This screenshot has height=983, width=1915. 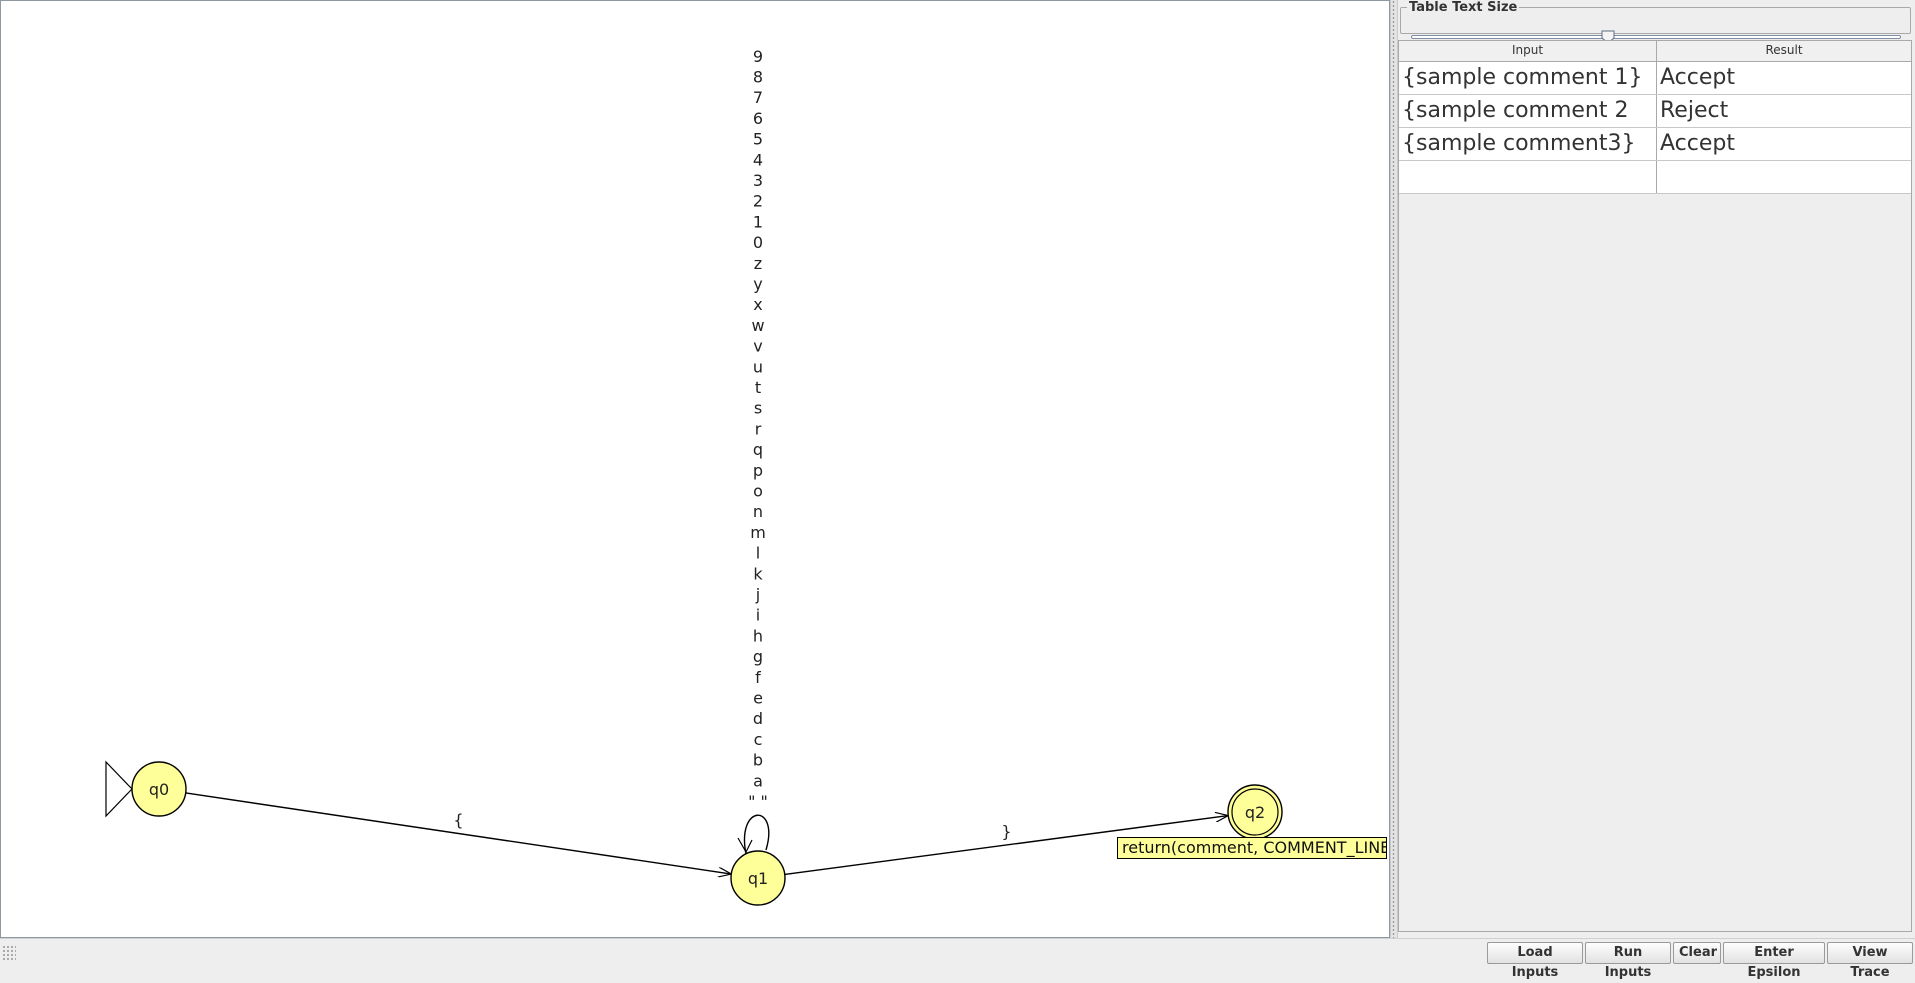 What do you see at coordinates (758, 97) in the screenshot?
I see `loop-symbol-label: 7` at bounding box center [758, 97].